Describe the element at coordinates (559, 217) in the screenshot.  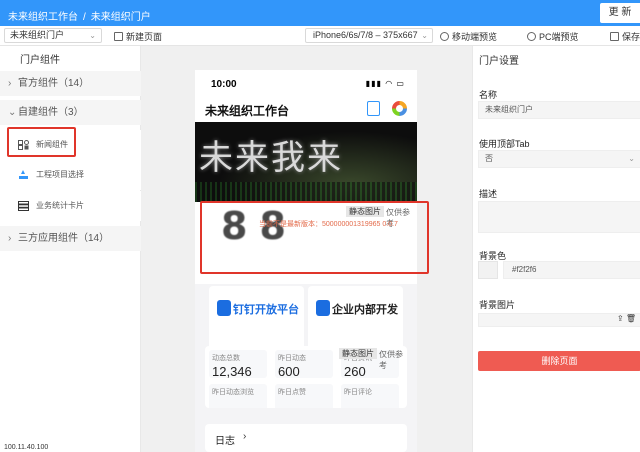
I see `description-field` at that location.